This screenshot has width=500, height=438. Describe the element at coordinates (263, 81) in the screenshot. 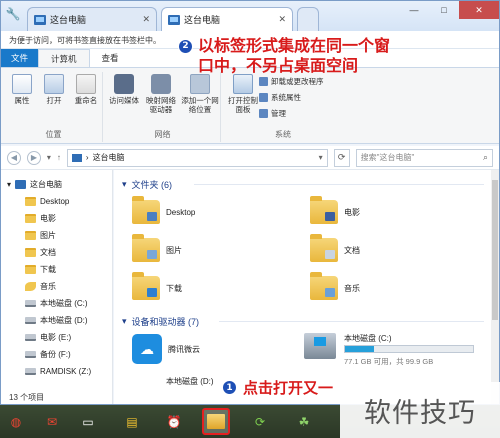

I see `uninstall-icon` at that location.